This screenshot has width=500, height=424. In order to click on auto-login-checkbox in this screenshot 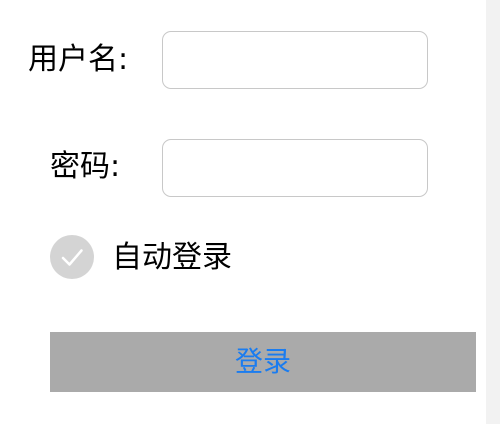, I will do `click(72, 257)`.